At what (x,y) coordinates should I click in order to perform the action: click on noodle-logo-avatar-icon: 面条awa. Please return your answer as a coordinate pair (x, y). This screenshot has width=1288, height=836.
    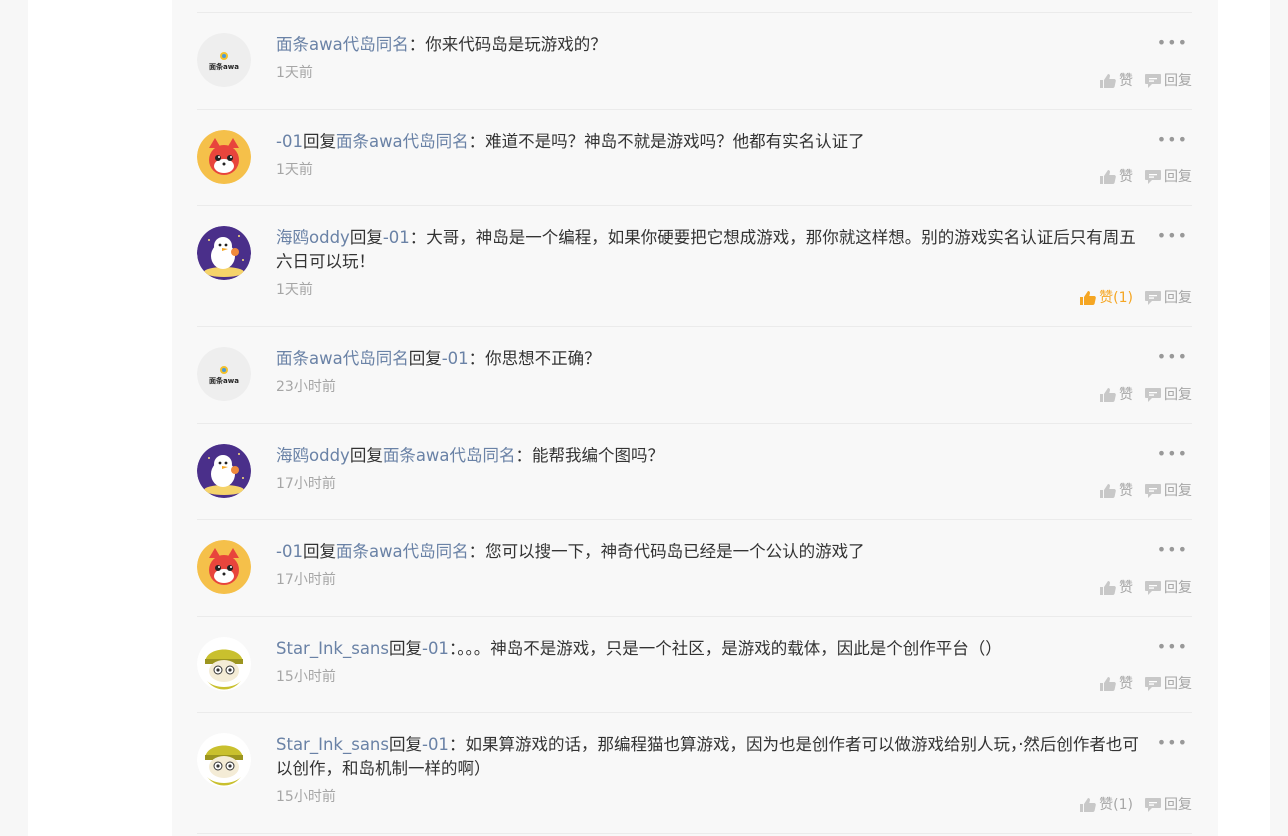
    Looking at the image, I should click on (224, 374).